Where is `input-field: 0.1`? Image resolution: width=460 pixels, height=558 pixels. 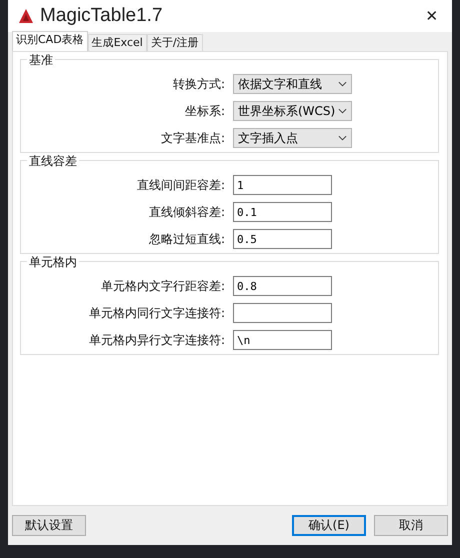 input-field: 0.1 is located at coordinates (282, 212).